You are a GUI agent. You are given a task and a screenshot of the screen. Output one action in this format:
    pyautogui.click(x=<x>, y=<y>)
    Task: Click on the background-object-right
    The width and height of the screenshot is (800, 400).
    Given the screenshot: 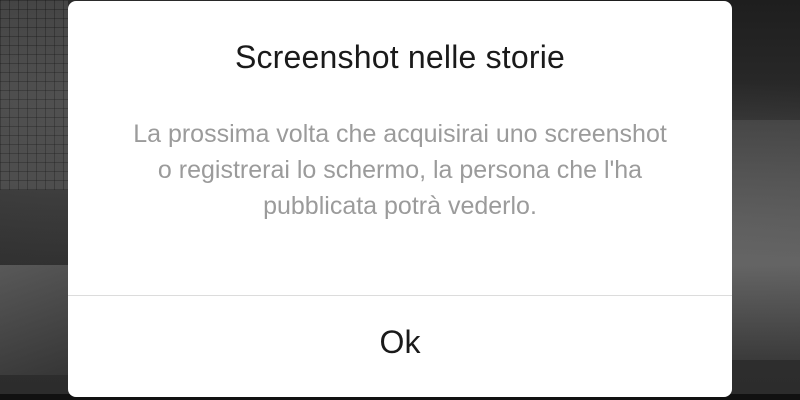 What is the action you would take?
    pyautogui.click(x=766, y=240)
    